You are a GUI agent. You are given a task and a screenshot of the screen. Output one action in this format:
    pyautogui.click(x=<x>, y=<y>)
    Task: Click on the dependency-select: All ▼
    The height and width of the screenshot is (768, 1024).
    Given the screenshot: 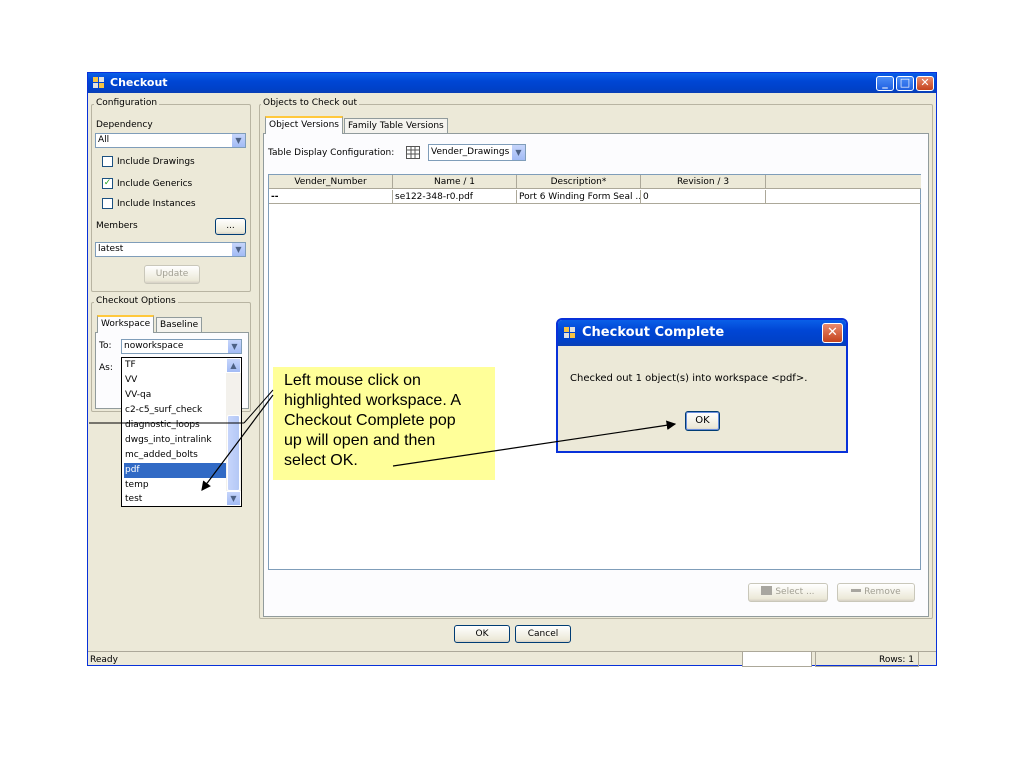 What is the action you would take?
    pyautogui.click(x=170, y=140)
    